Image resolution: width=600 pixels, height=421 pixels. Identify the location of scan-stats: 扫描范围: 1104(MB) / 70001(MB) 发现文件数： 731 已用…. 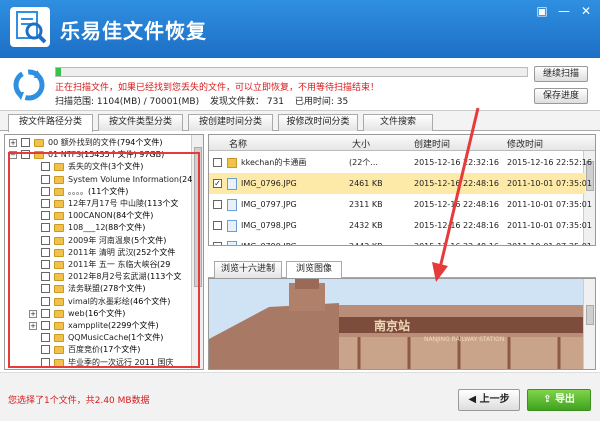
(205, 100).